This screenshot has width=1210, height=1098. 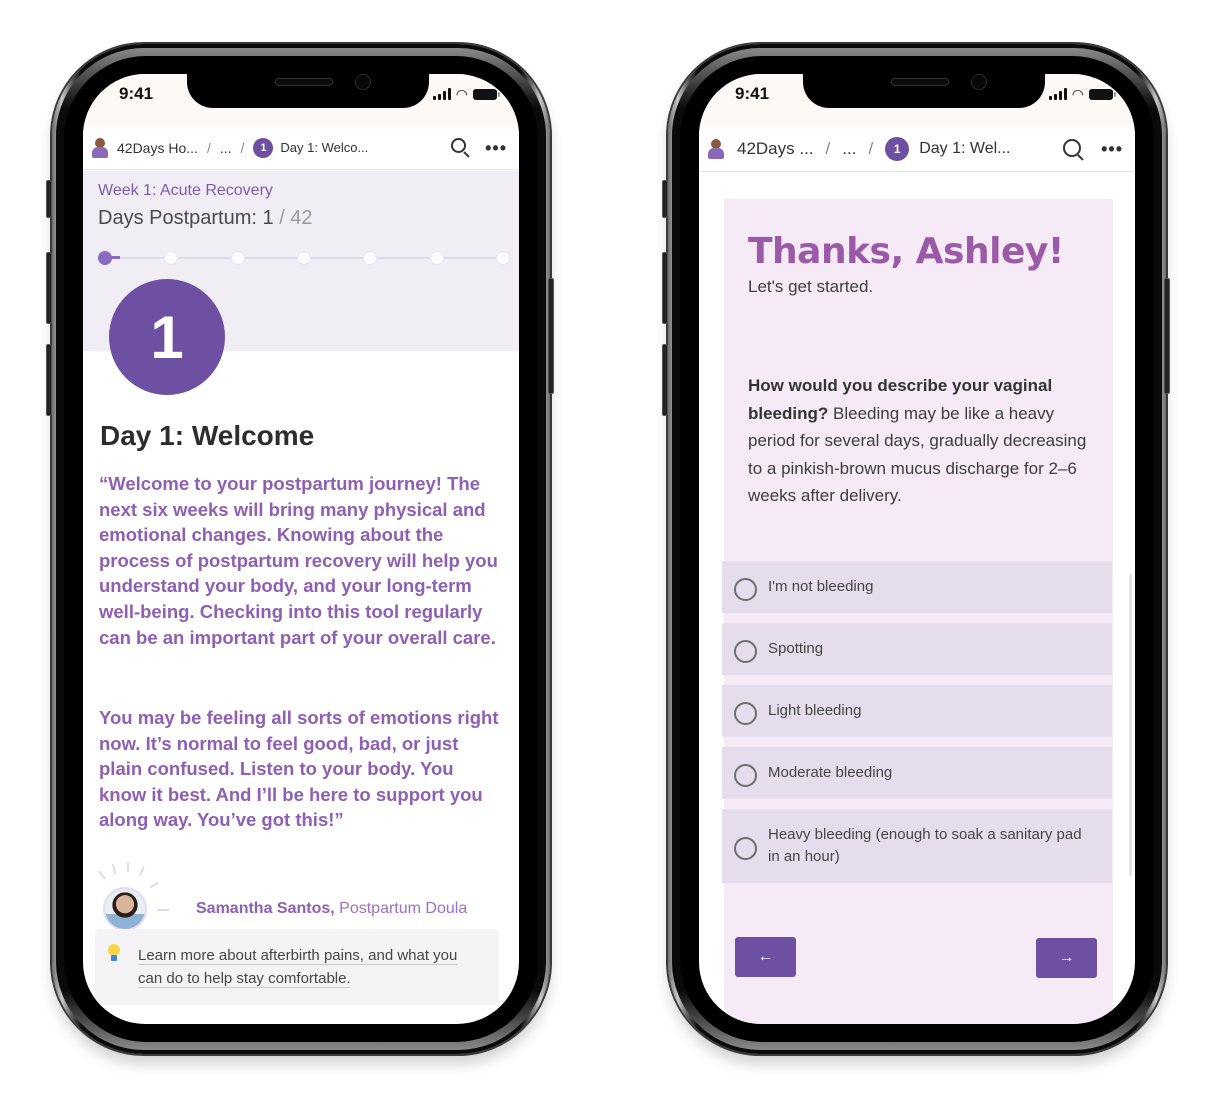 I want to click on days-prefix: Days Postpartum:, so click(x=180, y=218).